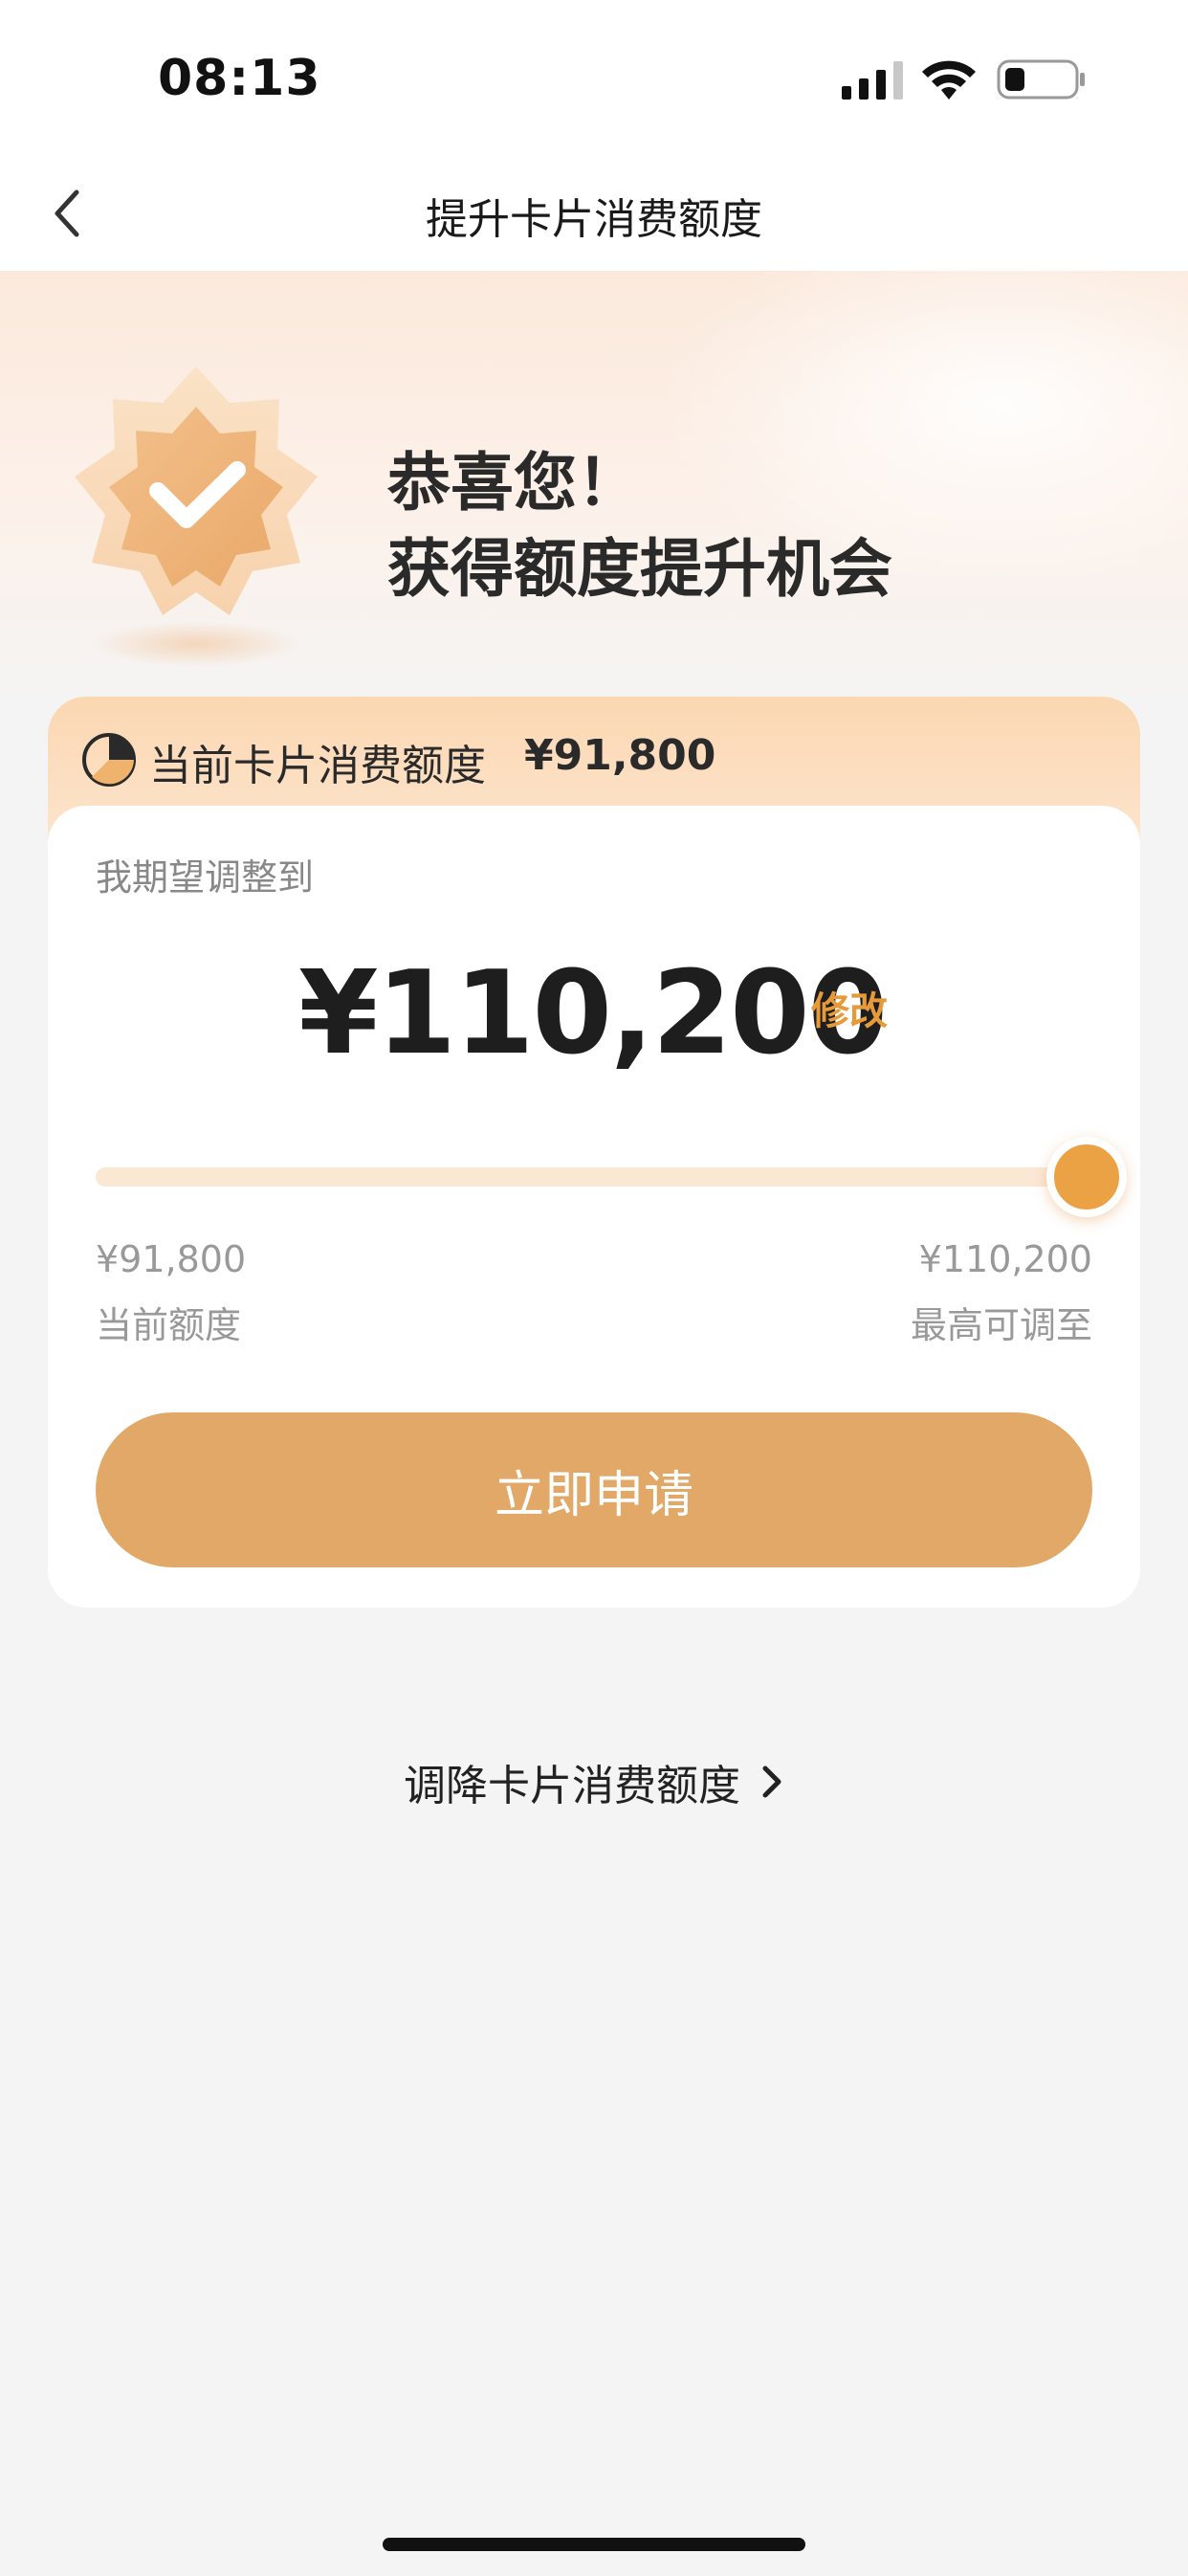 This screenshot has height=2576, width=1188. I want to click on slider-min-value: ¥91,800, so click(171, 1259).